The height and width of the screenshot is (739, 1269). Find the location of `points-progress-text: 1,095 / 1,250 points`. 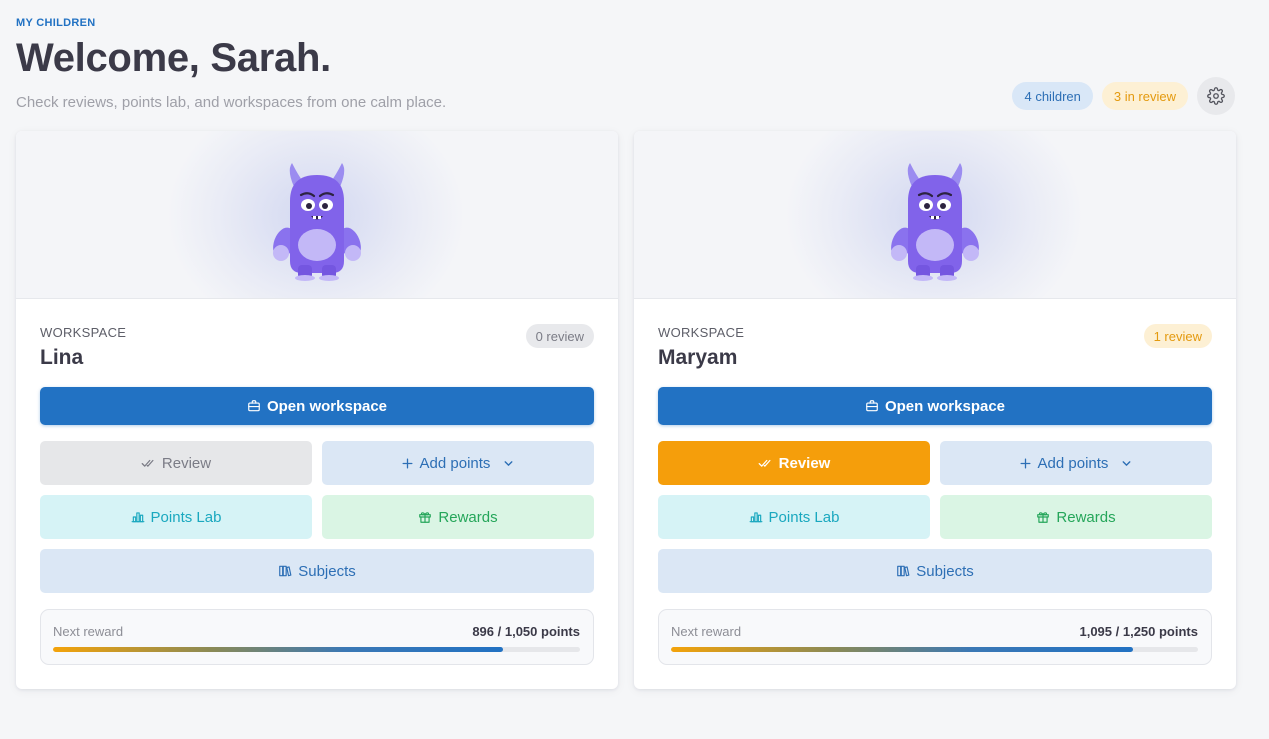

points-progress-text: 1,095 / 1,250 points is located at coordinates (1138, 631).